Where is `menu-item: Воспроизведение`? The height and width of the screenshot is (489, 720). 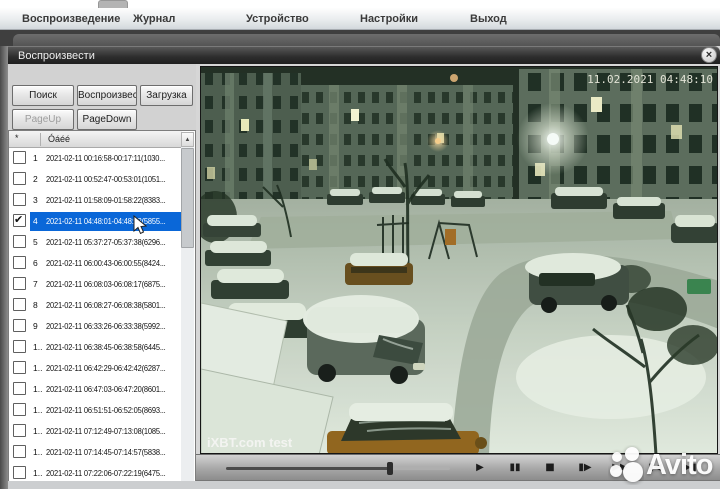 menu-item: Воспроизведение is located at coordinates (71, 19).